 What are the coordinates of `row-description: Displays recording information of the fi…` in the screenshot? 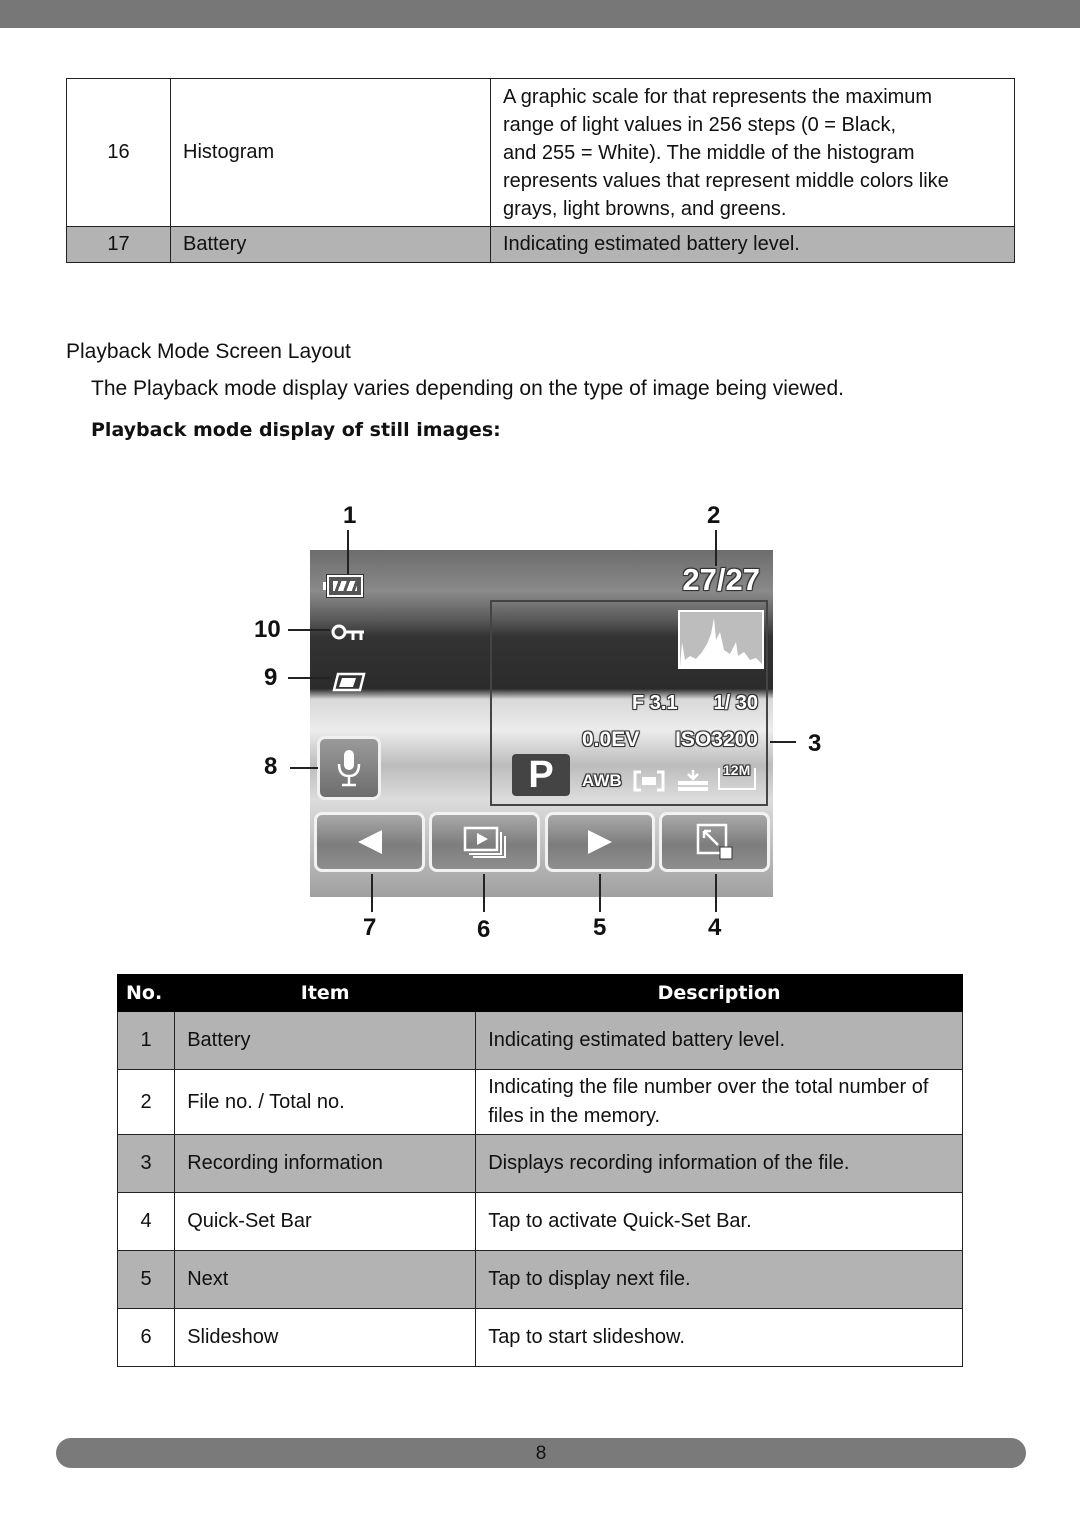 It's located at (719, 1163).